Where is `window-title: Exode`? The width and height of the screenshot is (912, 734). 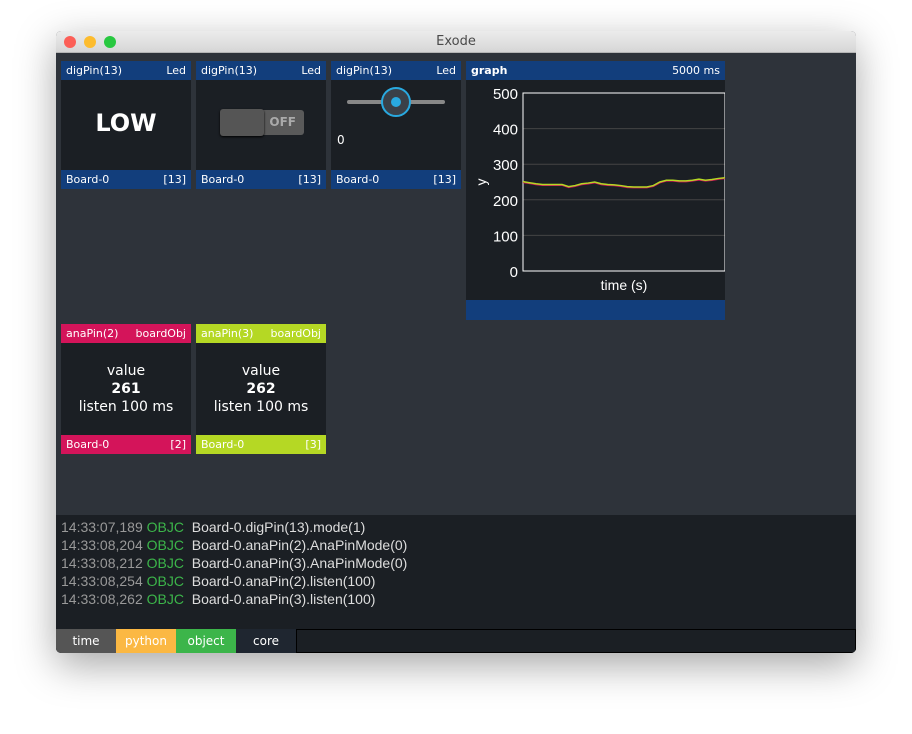
window-title: Exode is located at coordinates (456, 41).